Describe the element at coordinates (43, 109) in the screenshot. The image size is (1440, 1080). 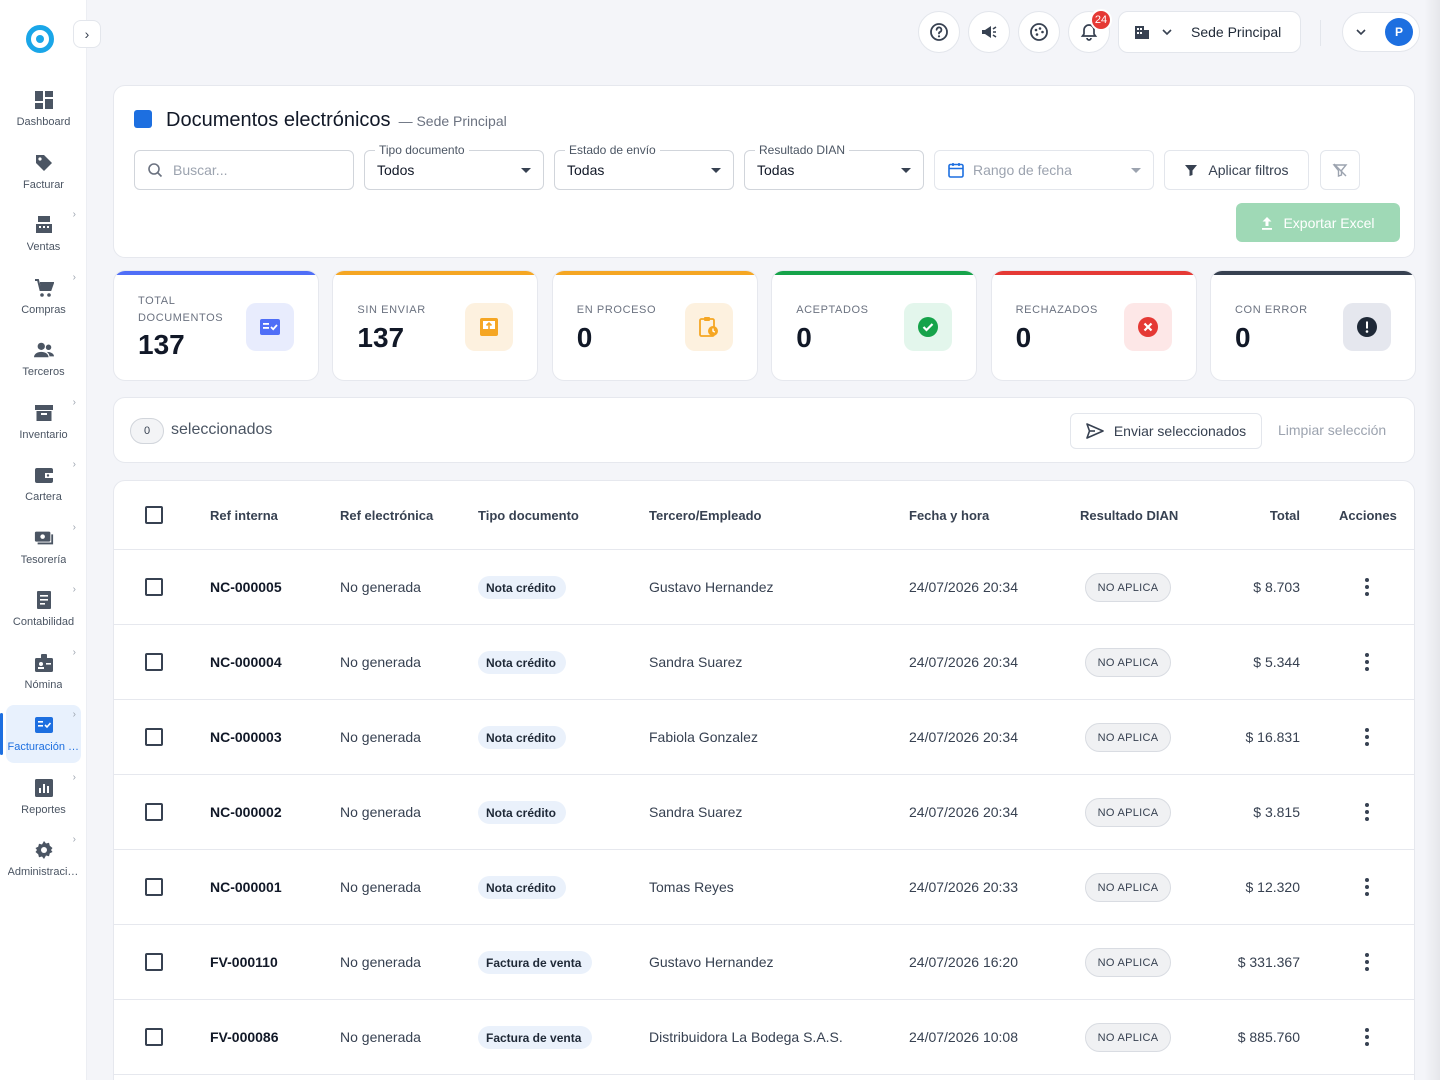
I see `sidebar-item-1: Dashboard` at that location.